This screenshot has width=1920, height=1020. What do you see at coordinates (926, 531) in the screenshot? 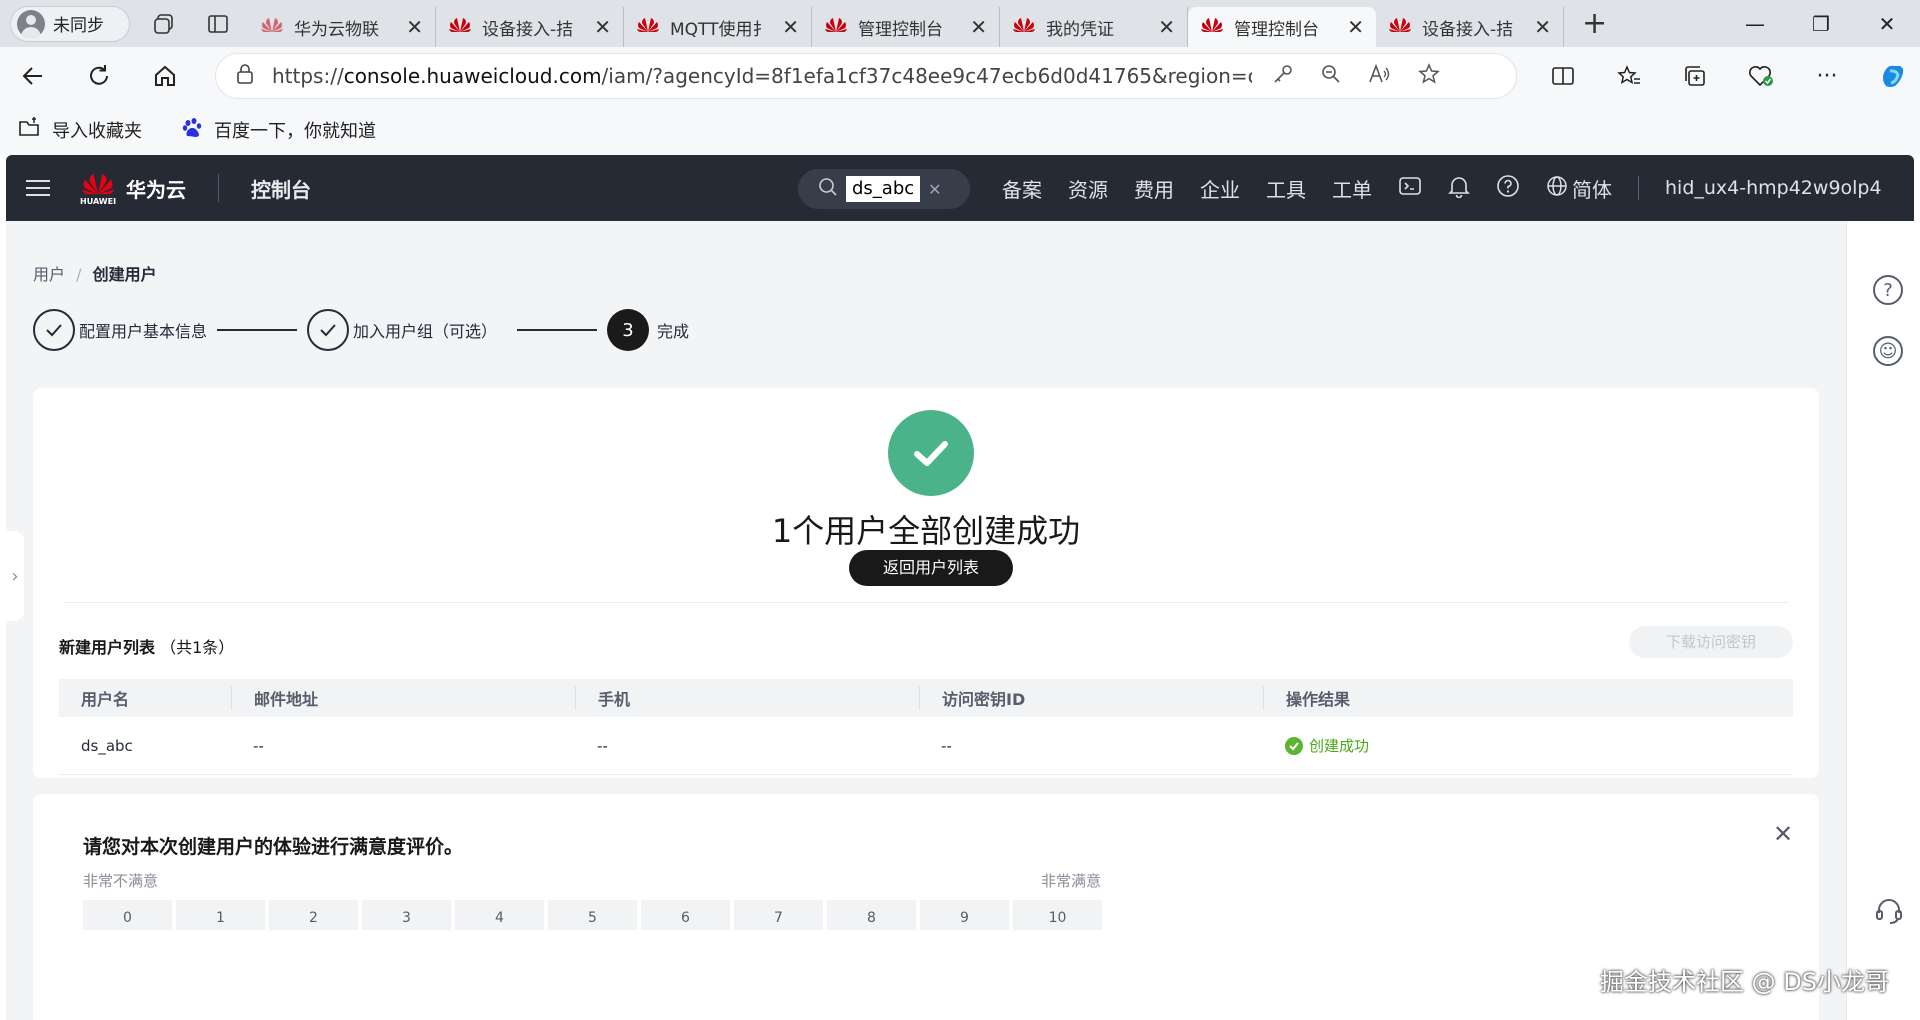
I see `success-title: 1个用户全部创建成功` at bounding box center [926, 531].